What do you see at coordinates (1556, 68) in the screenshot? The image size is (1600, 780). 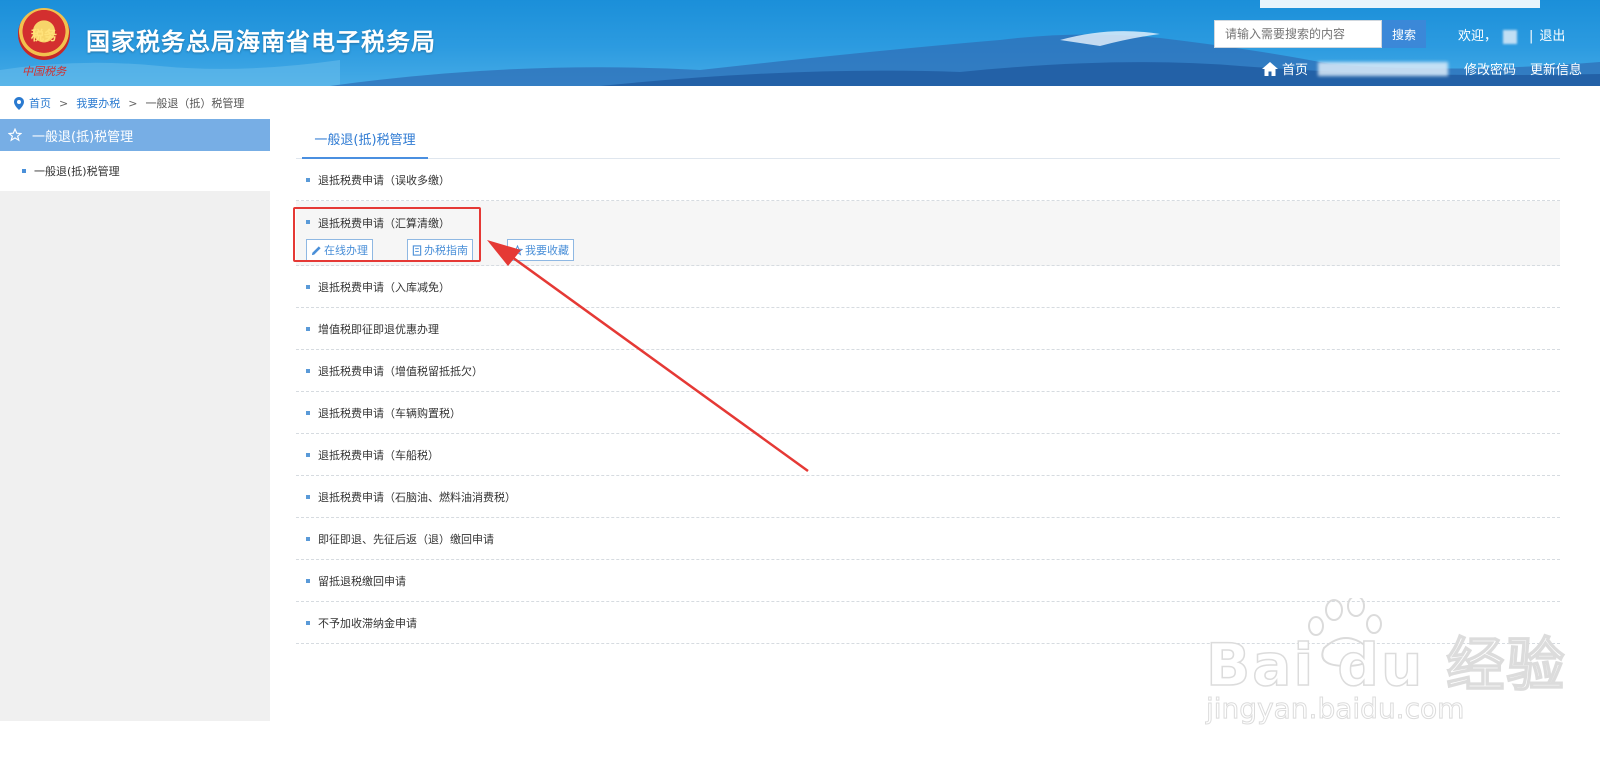 I see `update-info-link: 更新信息` at bounding box center [1556, 68].